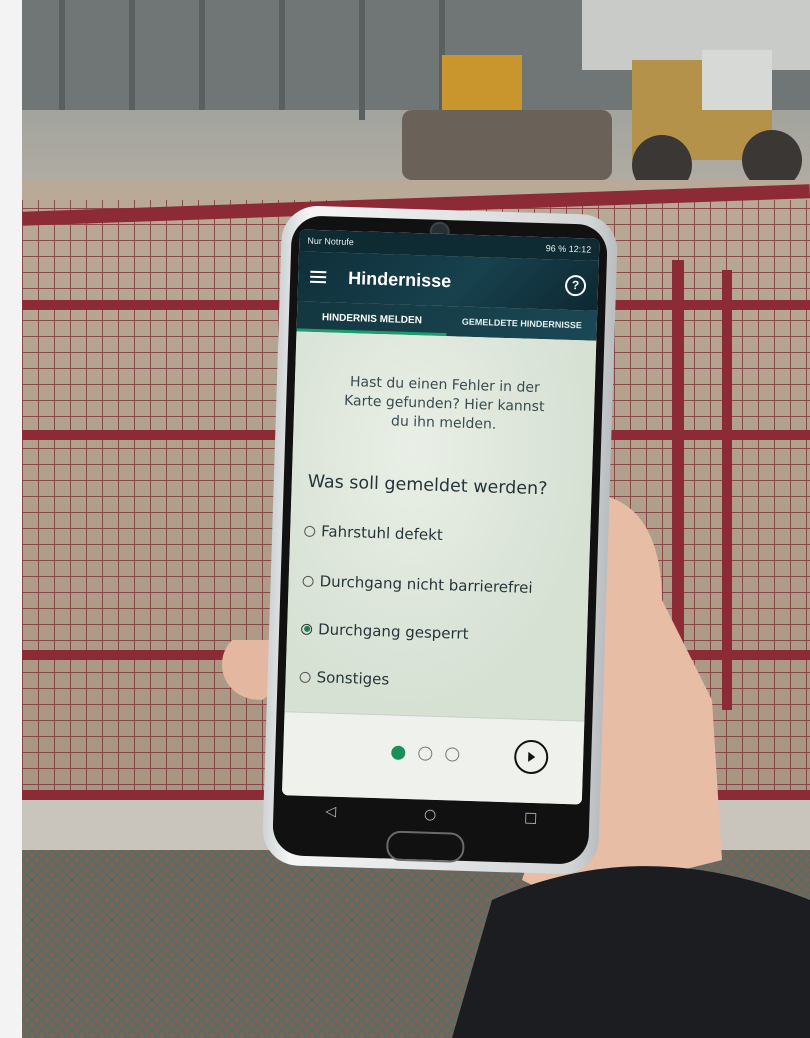 The image size is (810, 1038). Describe the element at coordinates (398, 753) in the screenshot. I see `page-dot-active` at that location.